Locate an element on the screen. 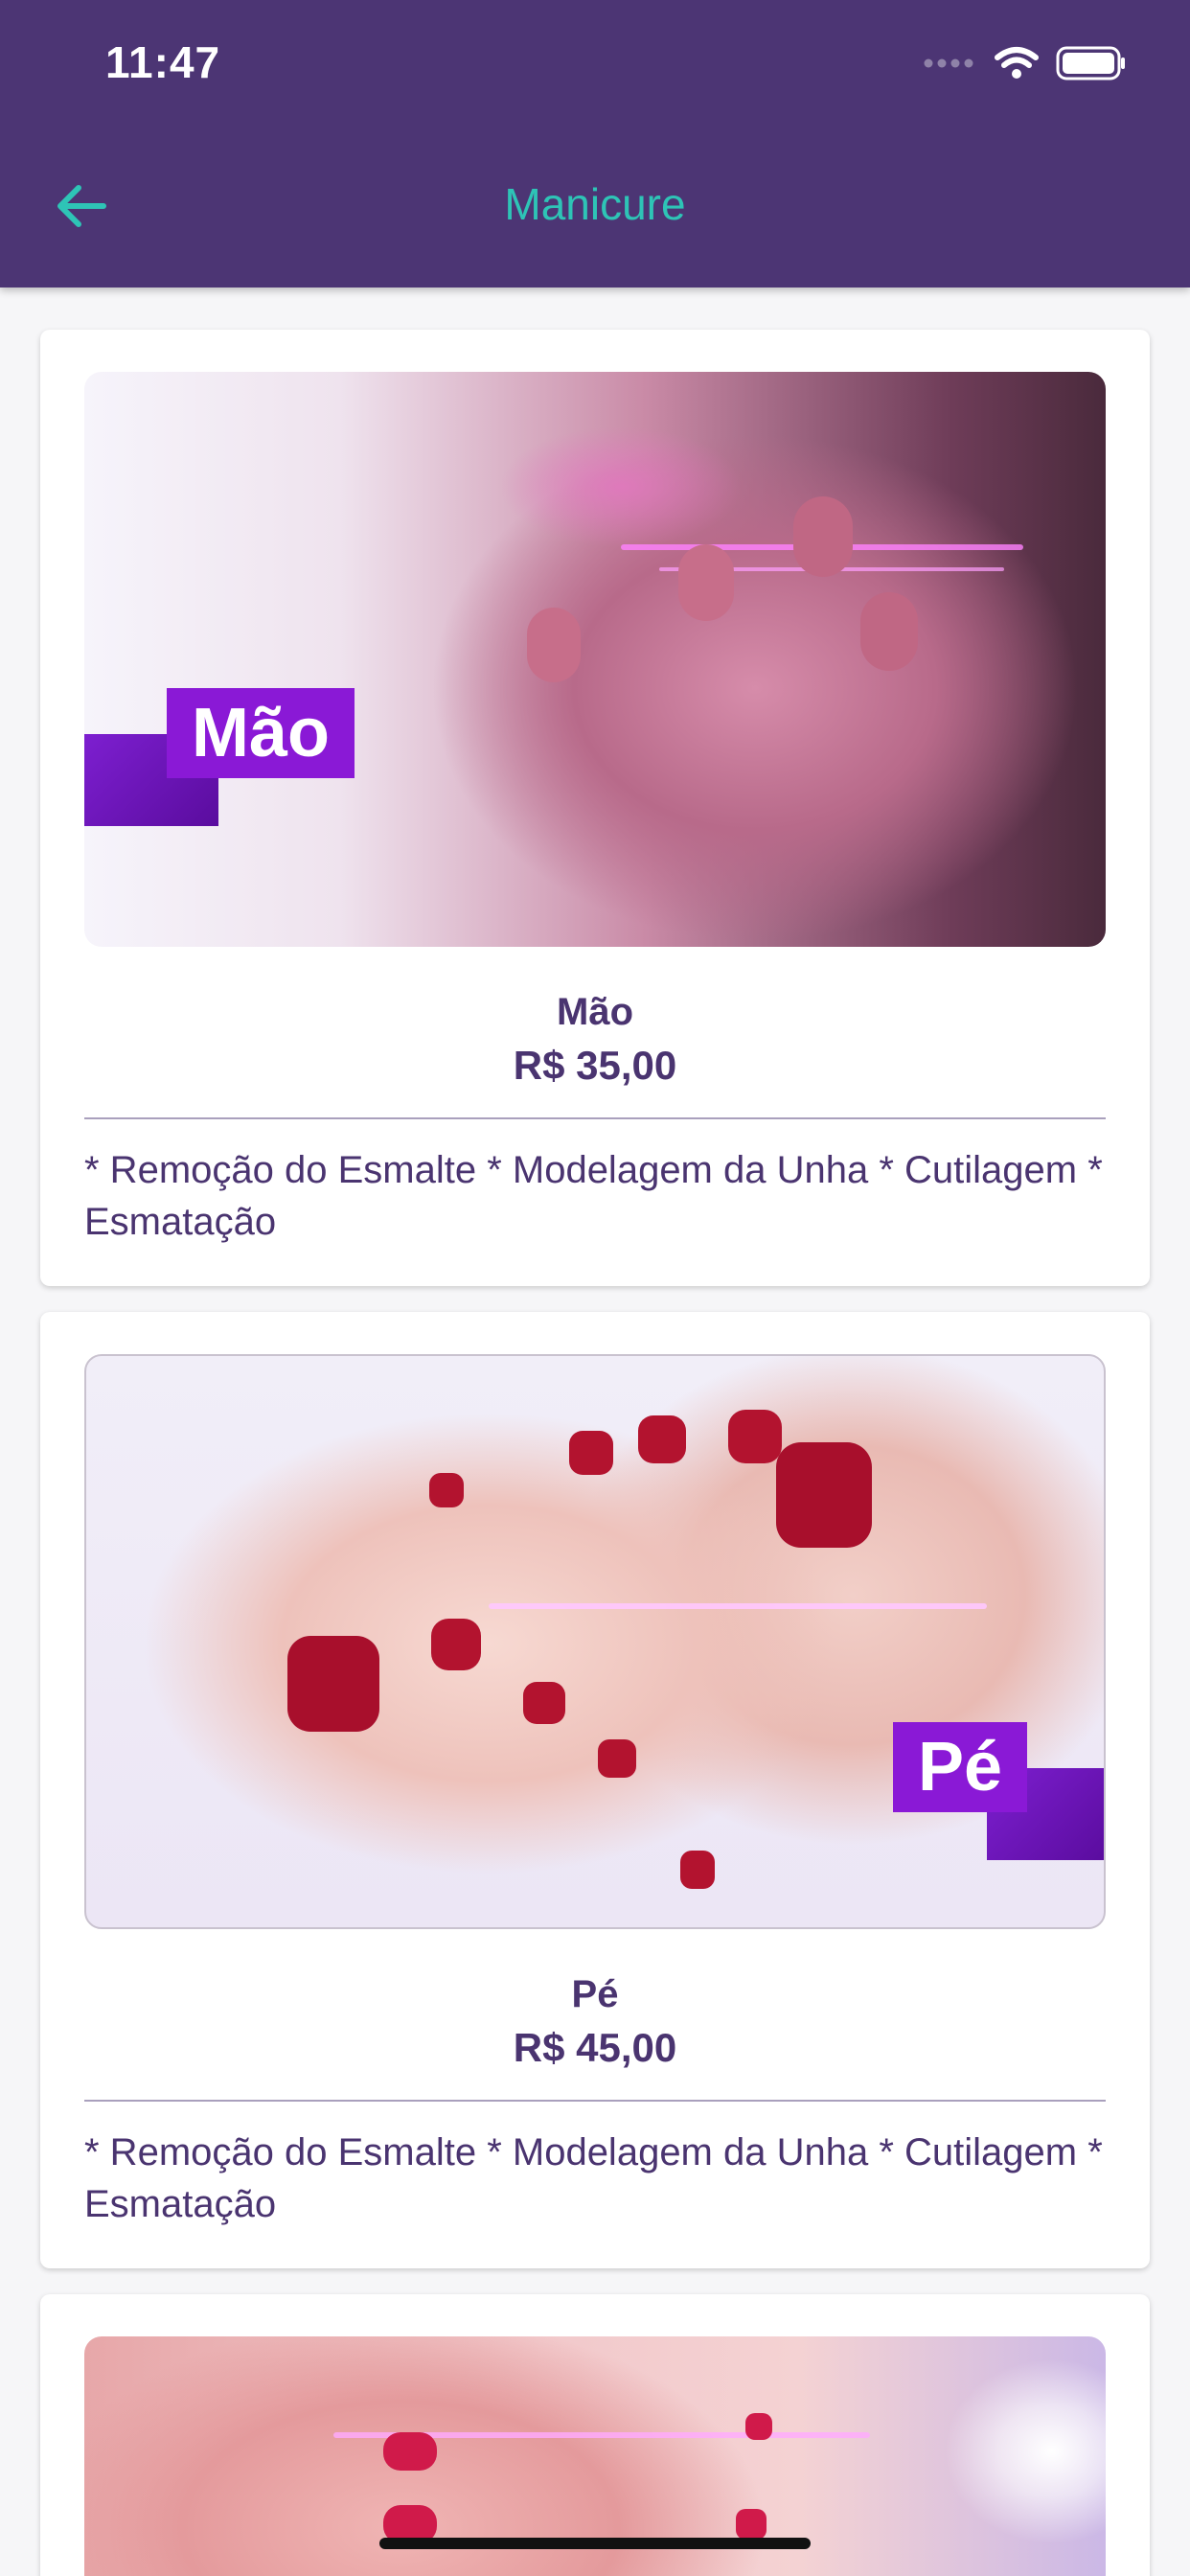 The image size is (1190, 2576). signal-icon is located at coordinates (949, 63).